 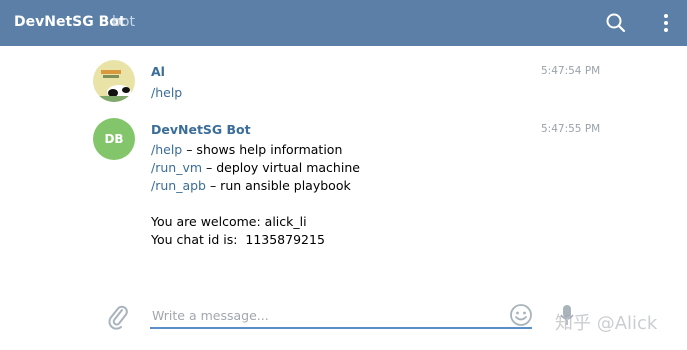 I want to click on message-author: DevNetSG Bot, so click(x=201, y=129).